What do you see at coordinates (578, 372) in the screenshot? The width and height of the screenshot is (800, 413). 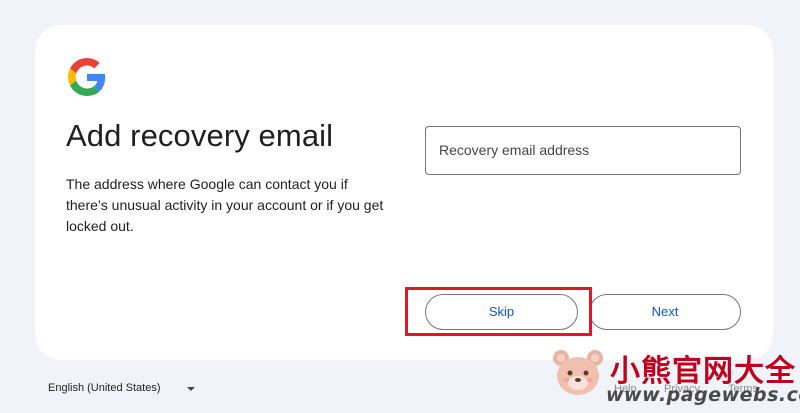 I see `bear-logo-icon` at bounding box center [578, 372].